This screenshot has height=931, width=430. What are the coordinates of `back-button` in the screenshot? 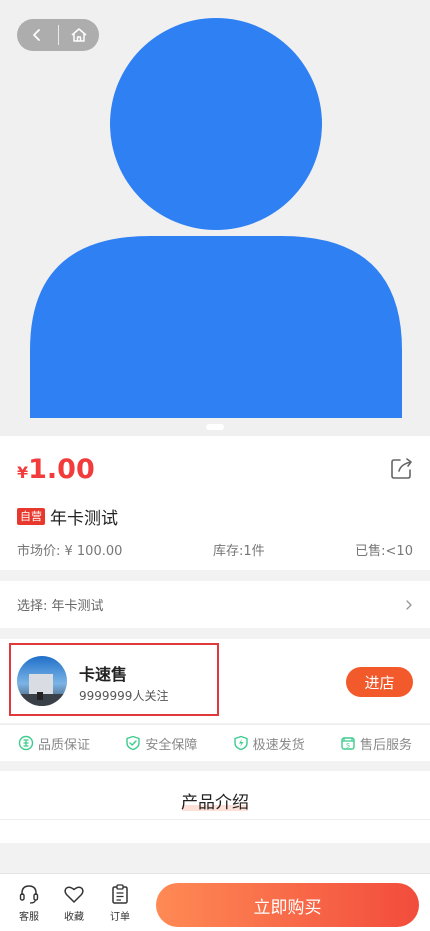 It's located at (37, 35).